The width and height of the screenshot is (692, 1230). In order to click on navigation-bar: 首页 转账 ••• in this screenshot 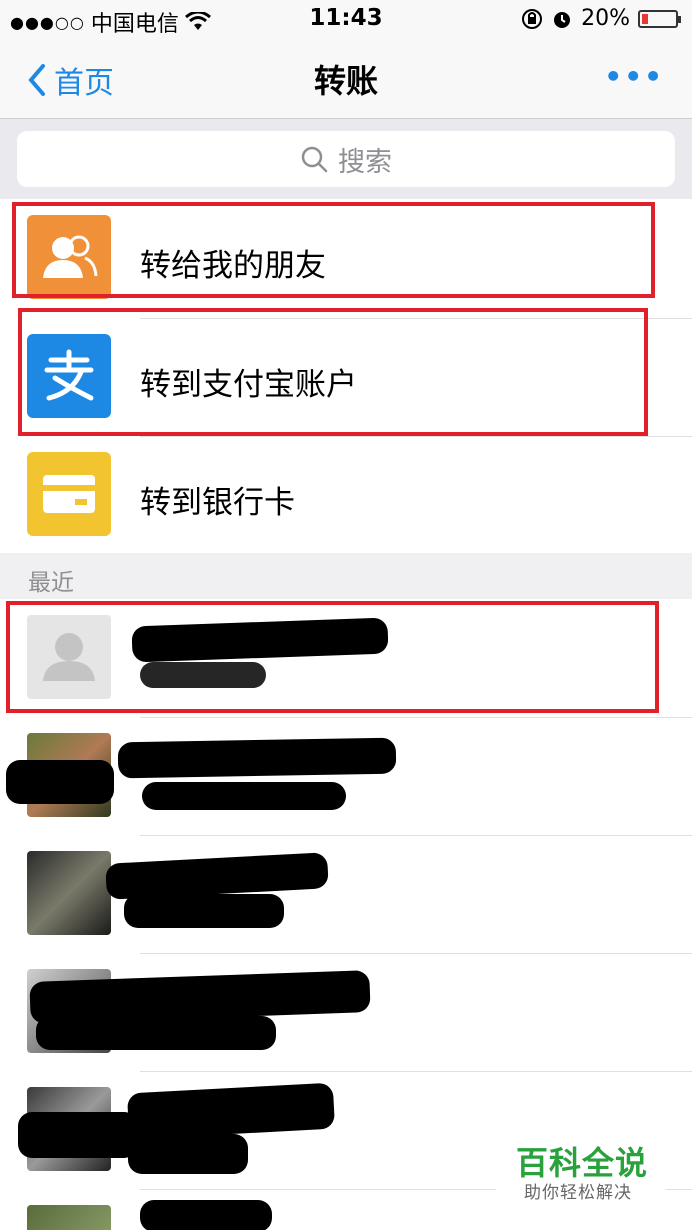, I will do `click(346, 78)`.